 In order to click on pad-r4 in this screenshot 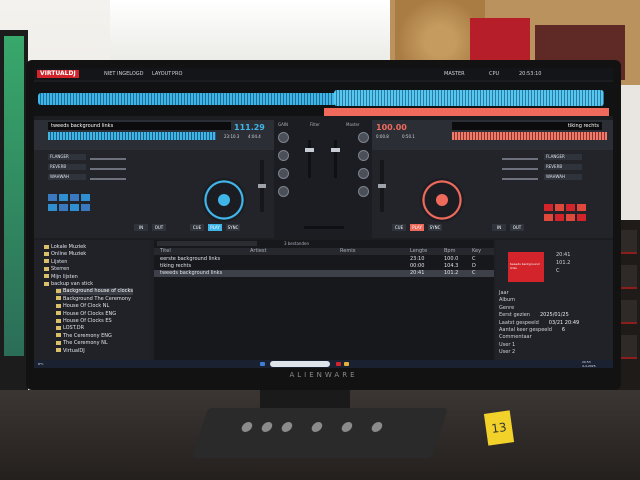, I will do `click(581, 207)`.